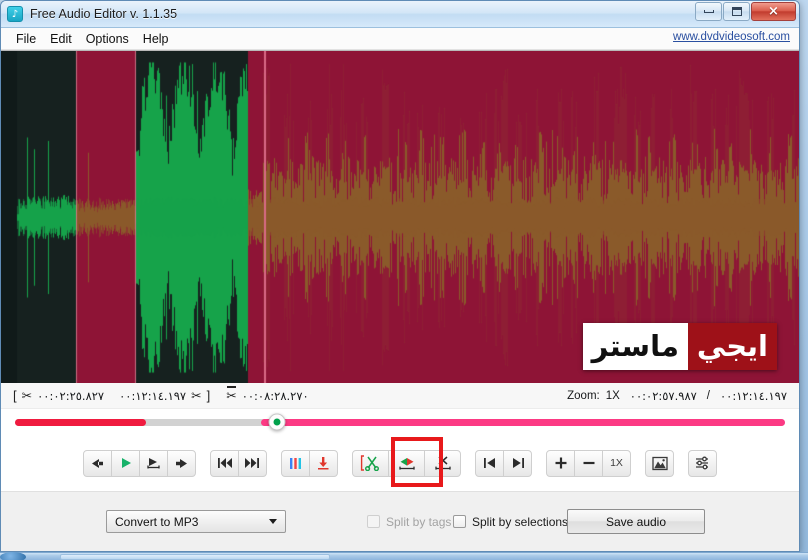  What do you see at coordinates (252, 463) in the screenshot?
I see `skip-end-button` at bounding box center [252, 463].